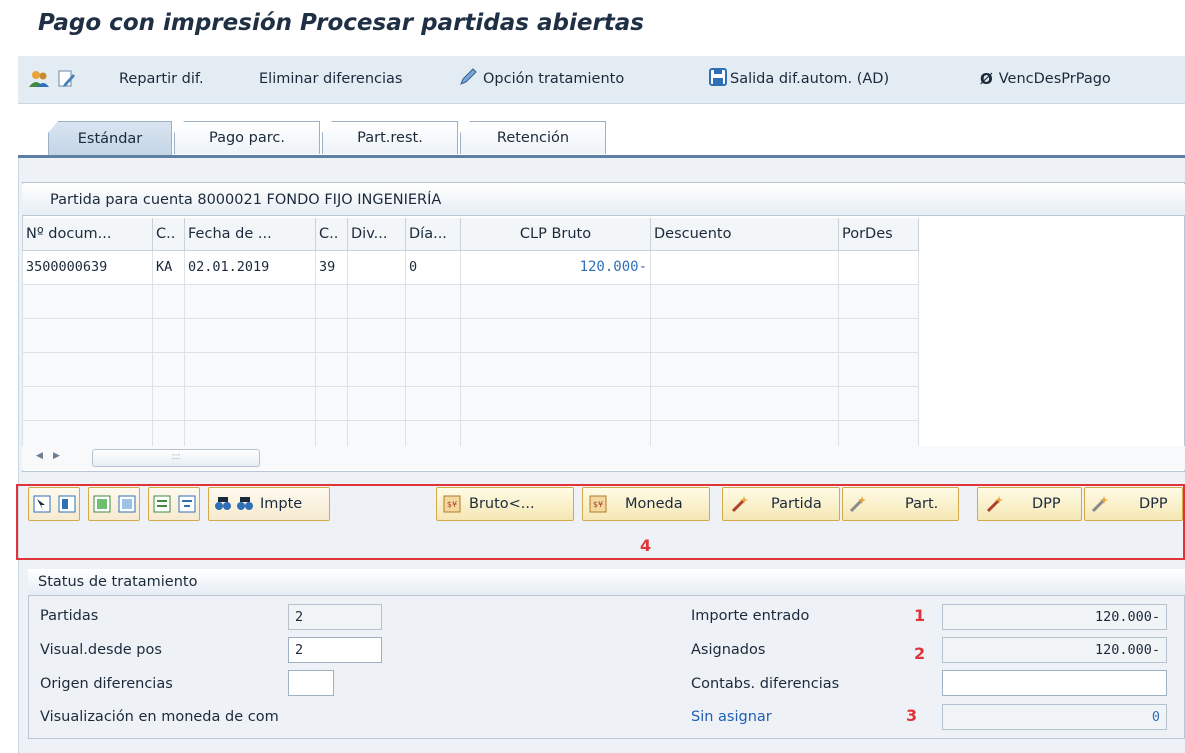 The height and width of the screenshot is (753, 1185). What do you see at coordinates (533, 137) in the screenshot?
I see `tab-retencion: Retención` at bounding box center [533, 137].